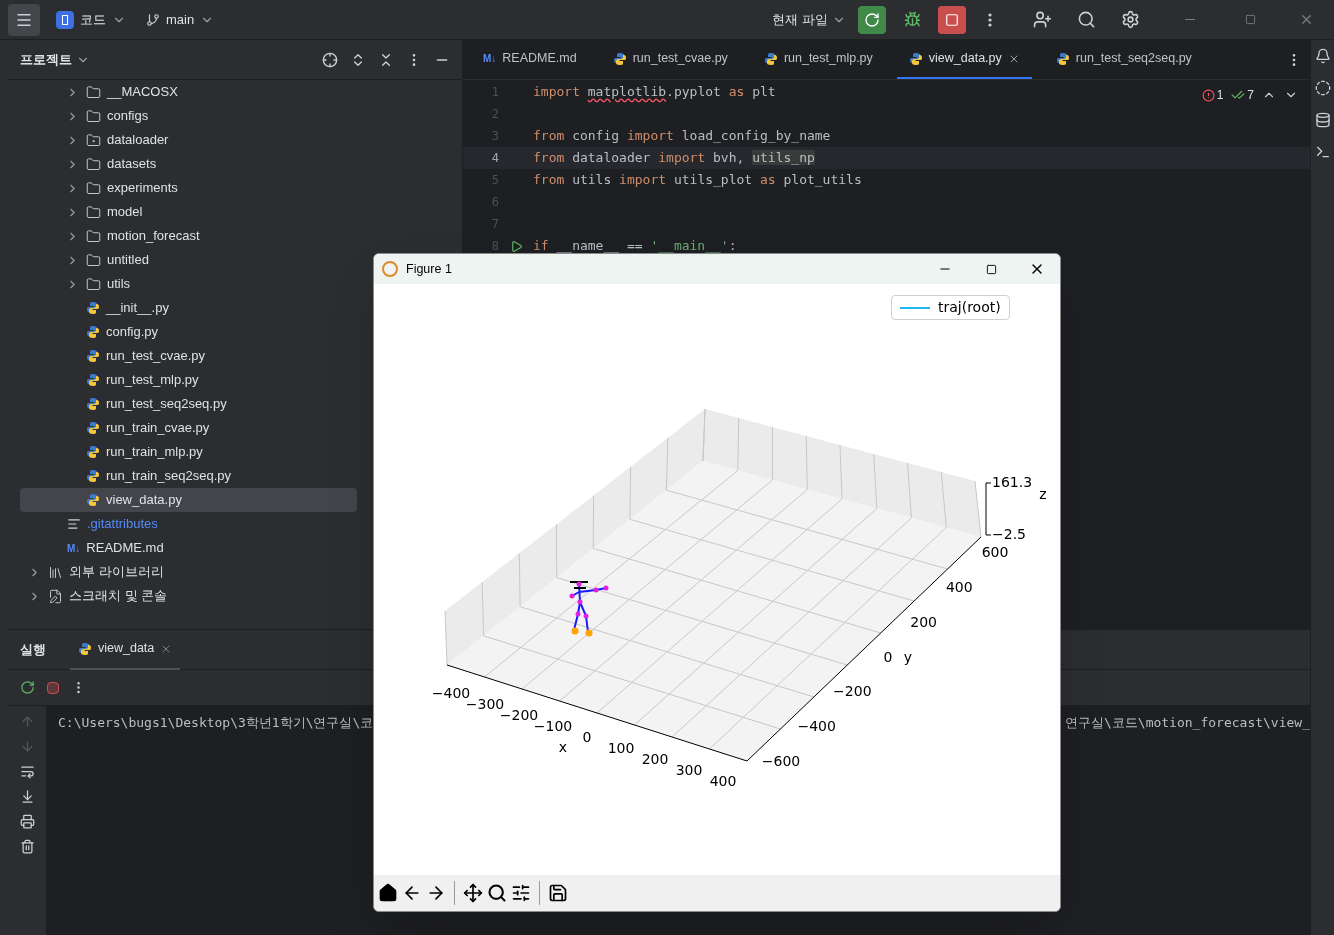  What do you see at coordinates (188, 164) in the screenshot?
I see `tree-item: datasets` at bounding box center [188, 164].